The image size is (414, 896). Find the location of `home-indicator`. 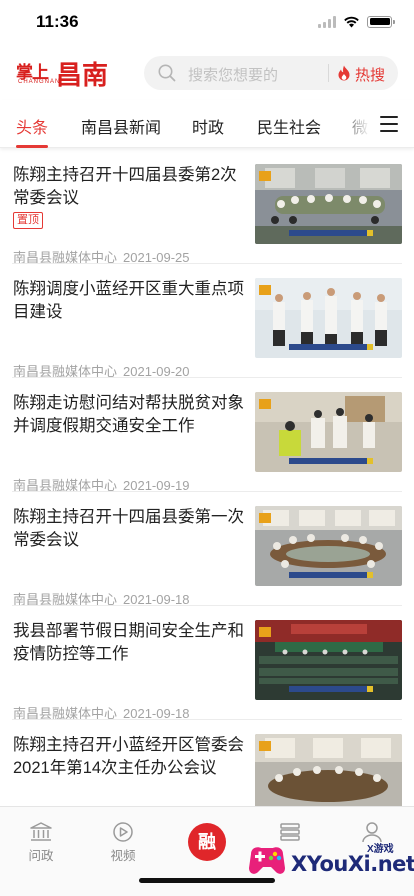

home-indicator is located at coordinates (207, 880).